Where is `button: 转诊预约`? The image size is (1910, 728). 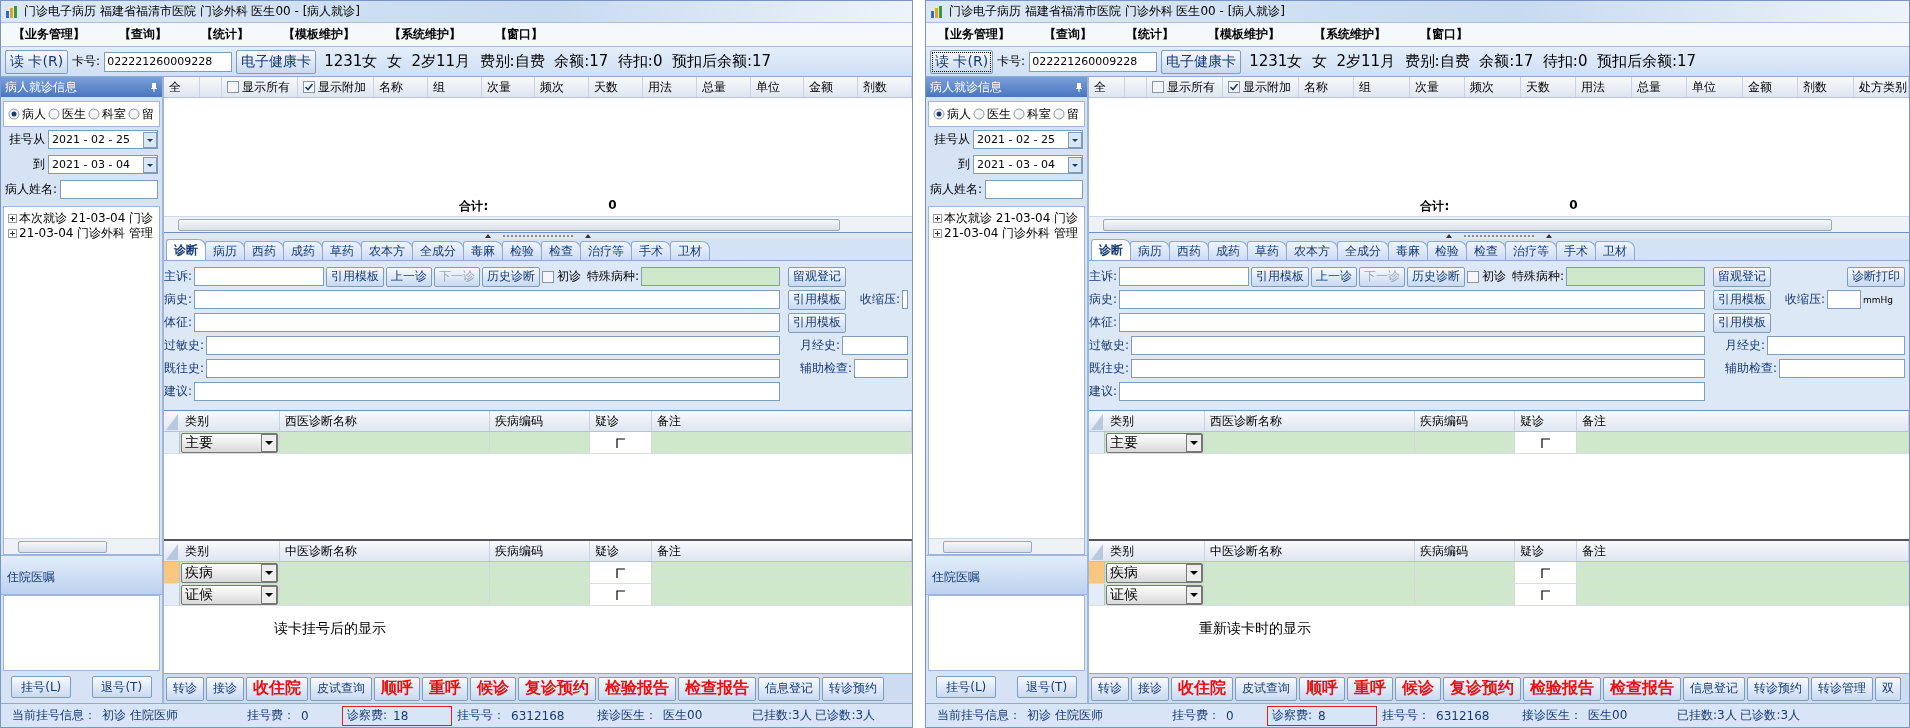
button: 转诊预约 is located at coordinates (1778, 688).